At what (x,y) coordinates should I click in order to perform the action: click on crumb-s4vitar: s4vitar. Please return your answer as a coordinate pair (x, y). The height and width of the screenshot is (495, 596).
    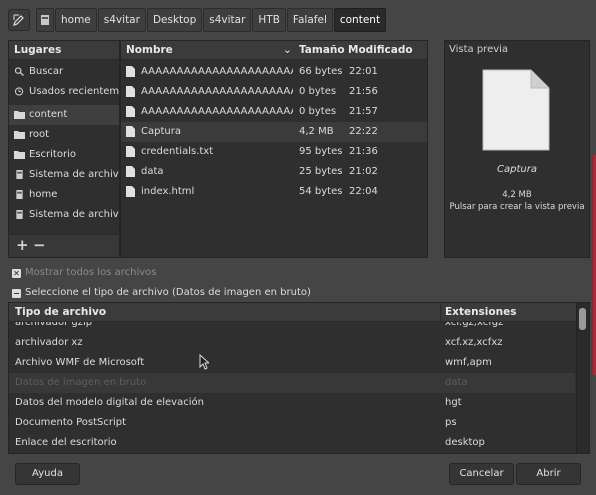
    Looking at the image, I should click on (121, 20).